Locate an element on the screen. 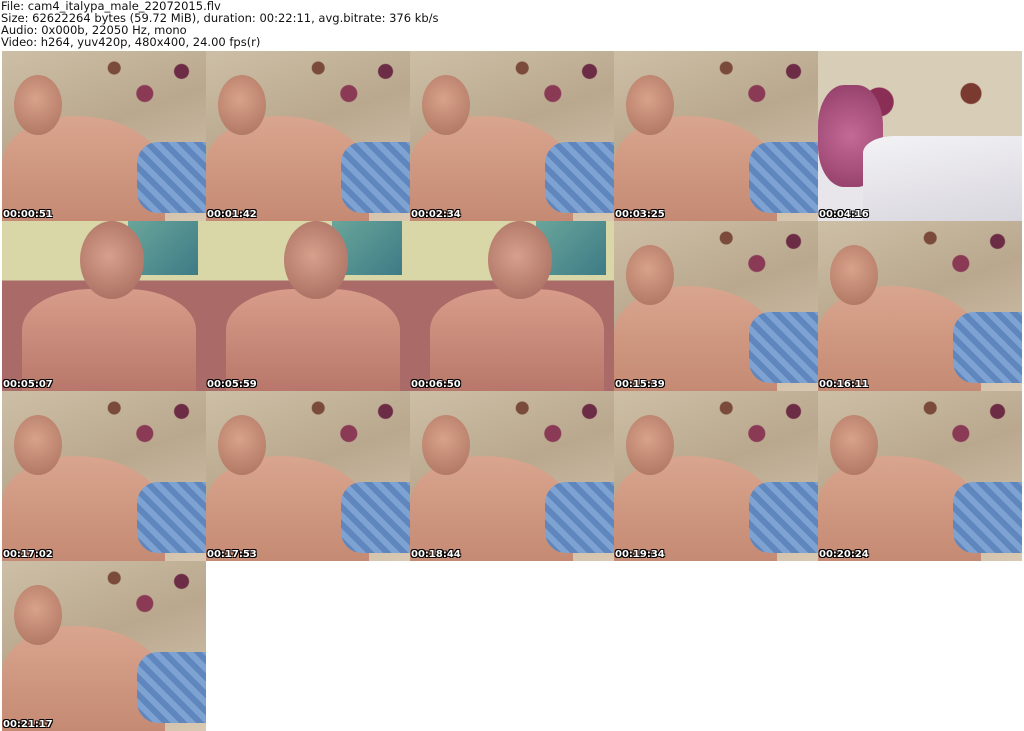 Image resolution: width=1024 pixels, height=731 pixels. video-frame-thumbnail: 00:19:34 is located at coordinates (716, 476).